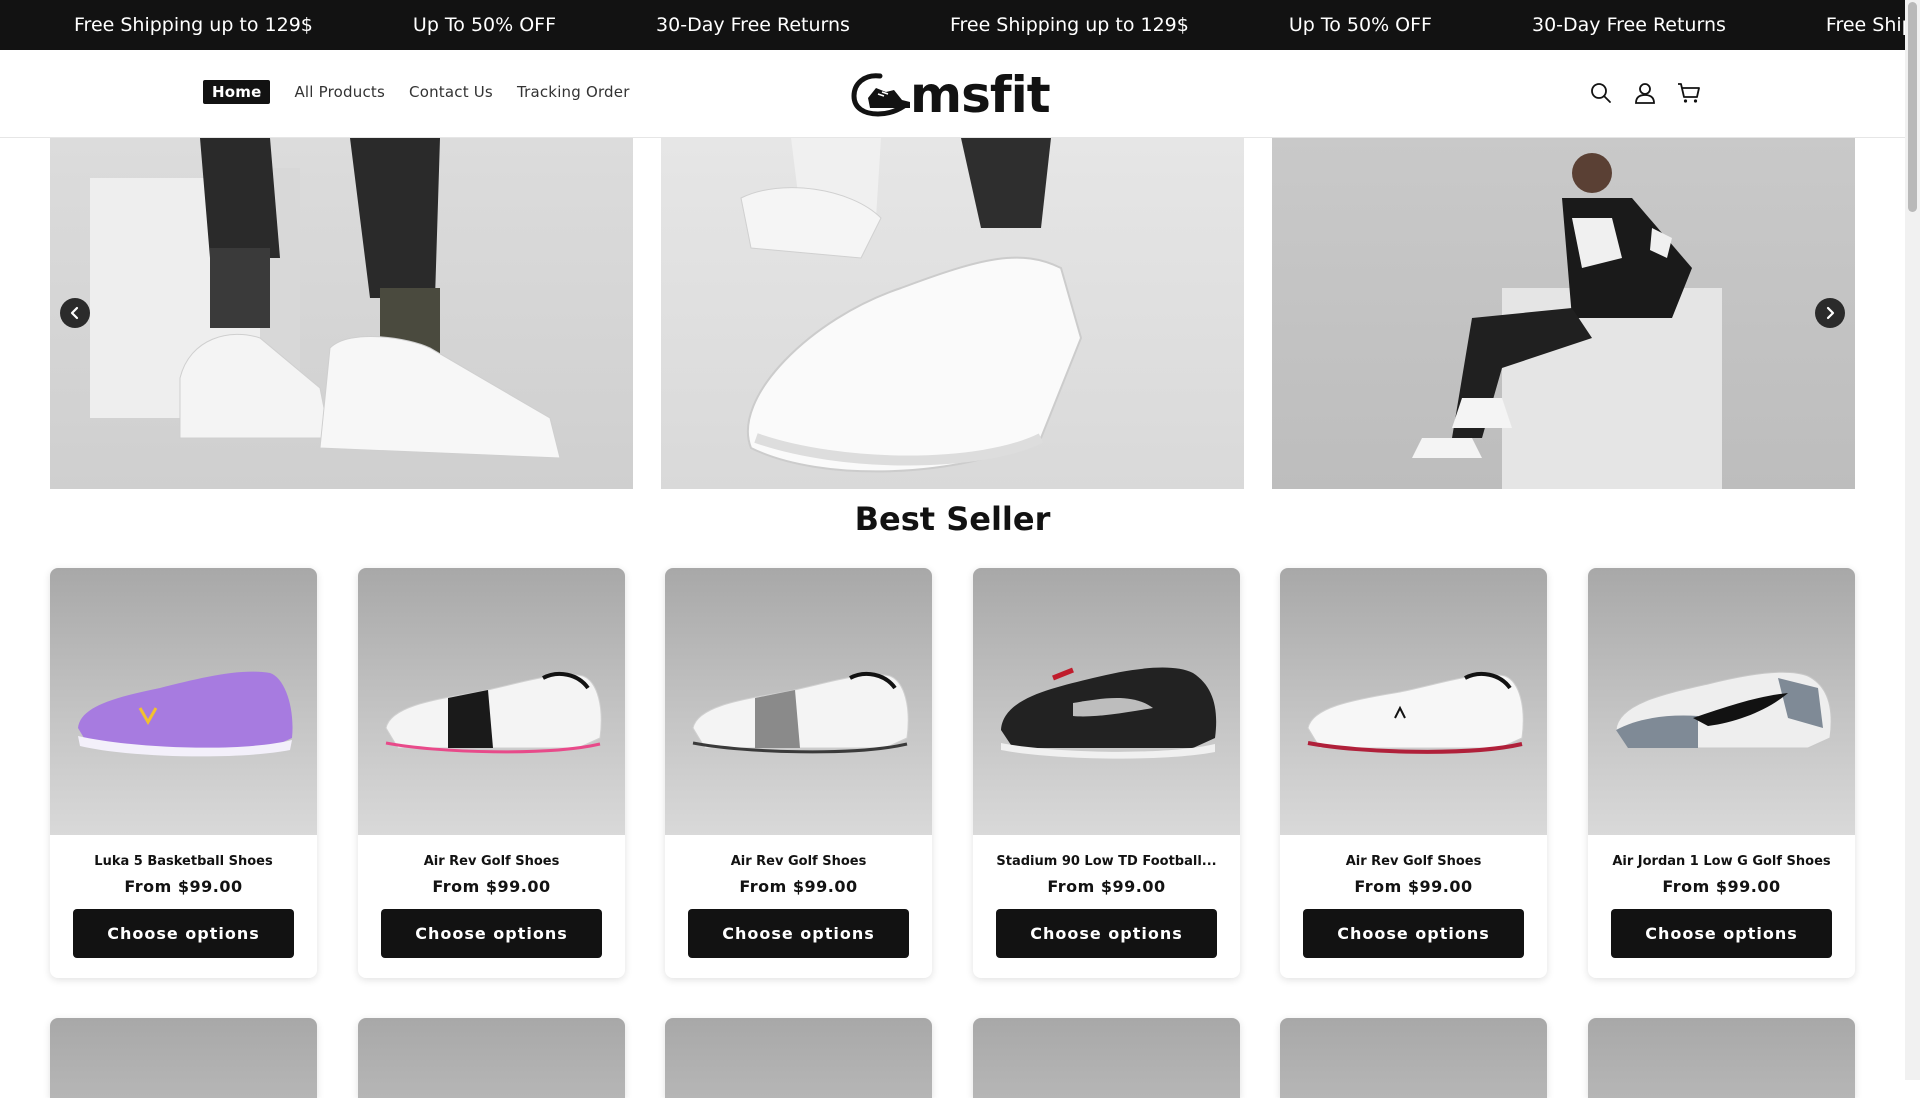 This screenshot has height=1098, width=1920. I want to click on site-logo: msfit, so click(950, 95).